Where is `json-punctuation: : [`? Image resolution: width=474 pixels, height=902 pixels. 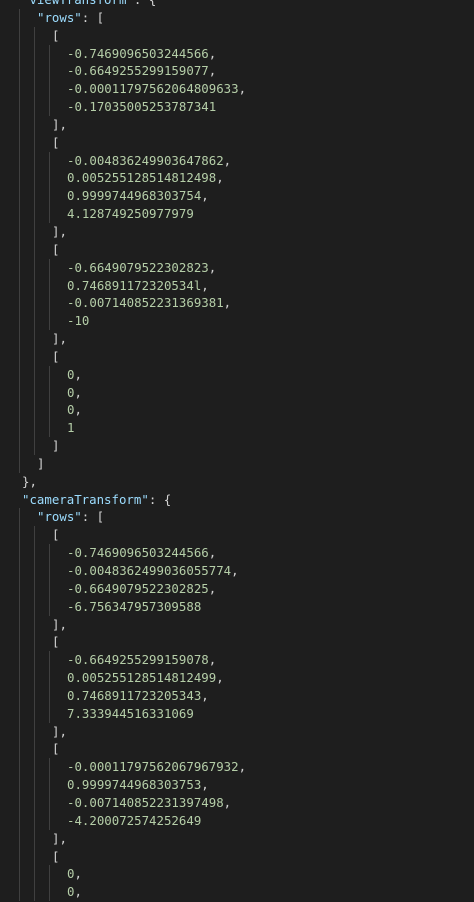 json-punctuation: : [ is located at coordinates (93, 517).